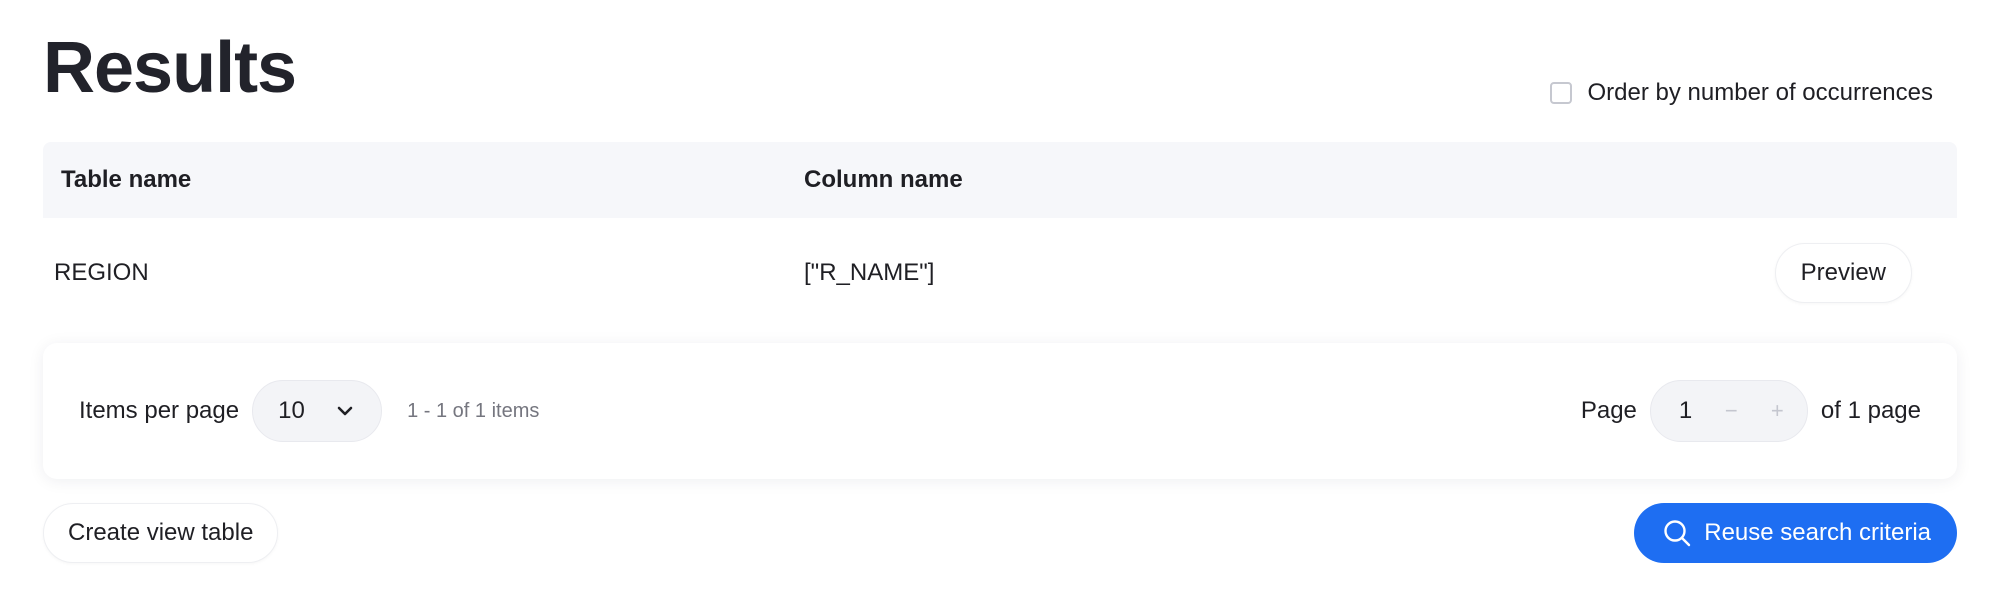 Image resolution: width=1999 pixels, height=594 pixels. I want to click on header-table-name: Table name, so click(126, 179).